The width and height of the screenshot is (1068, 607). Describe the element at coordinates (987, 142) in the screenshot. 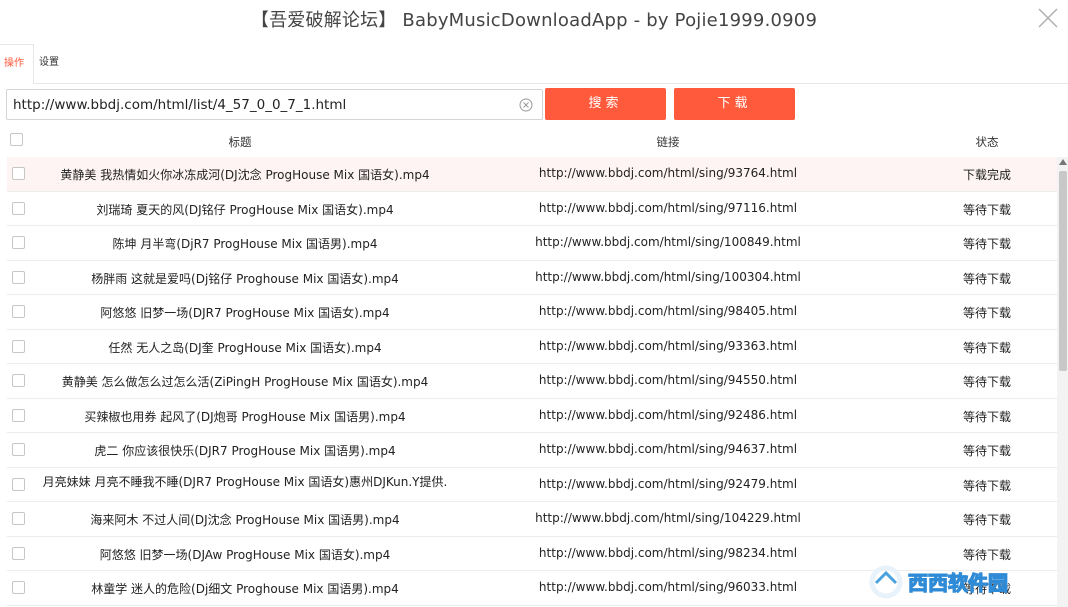

I see `header-status: 状态` at that location.